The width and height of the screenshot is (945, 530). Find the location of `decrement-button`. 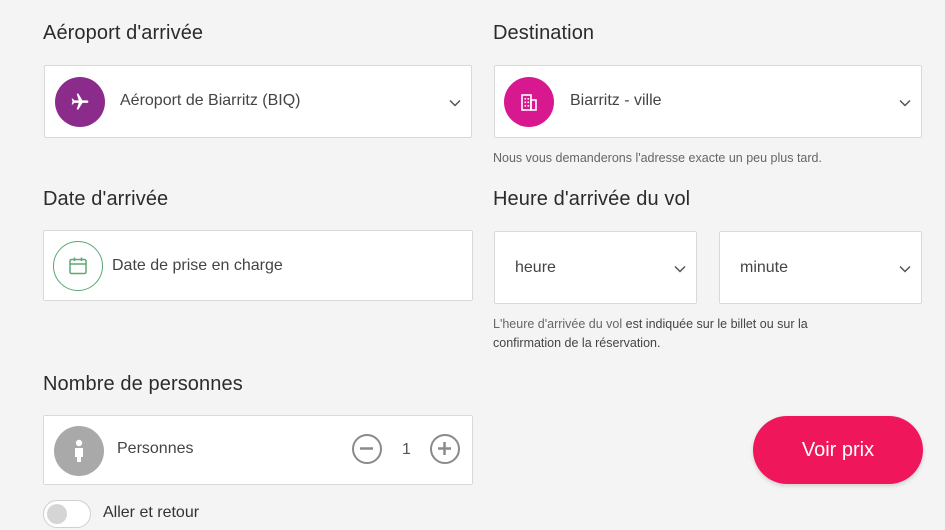

decrement-button is located at coordinates (367, 449).